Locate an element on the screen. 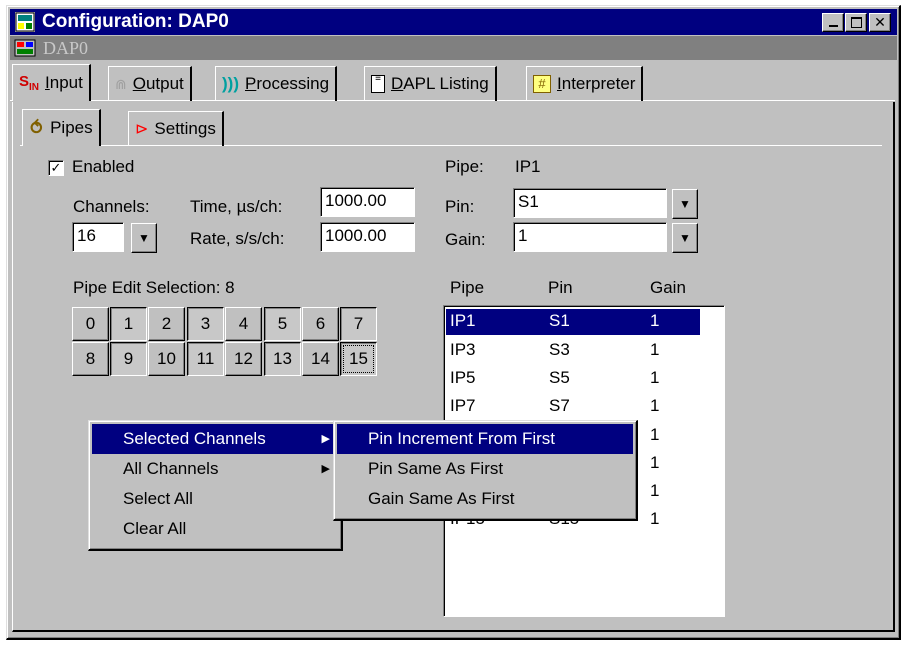 This screenshot has height=645, width=912. minimize-button is located at coordinates (833, 22).